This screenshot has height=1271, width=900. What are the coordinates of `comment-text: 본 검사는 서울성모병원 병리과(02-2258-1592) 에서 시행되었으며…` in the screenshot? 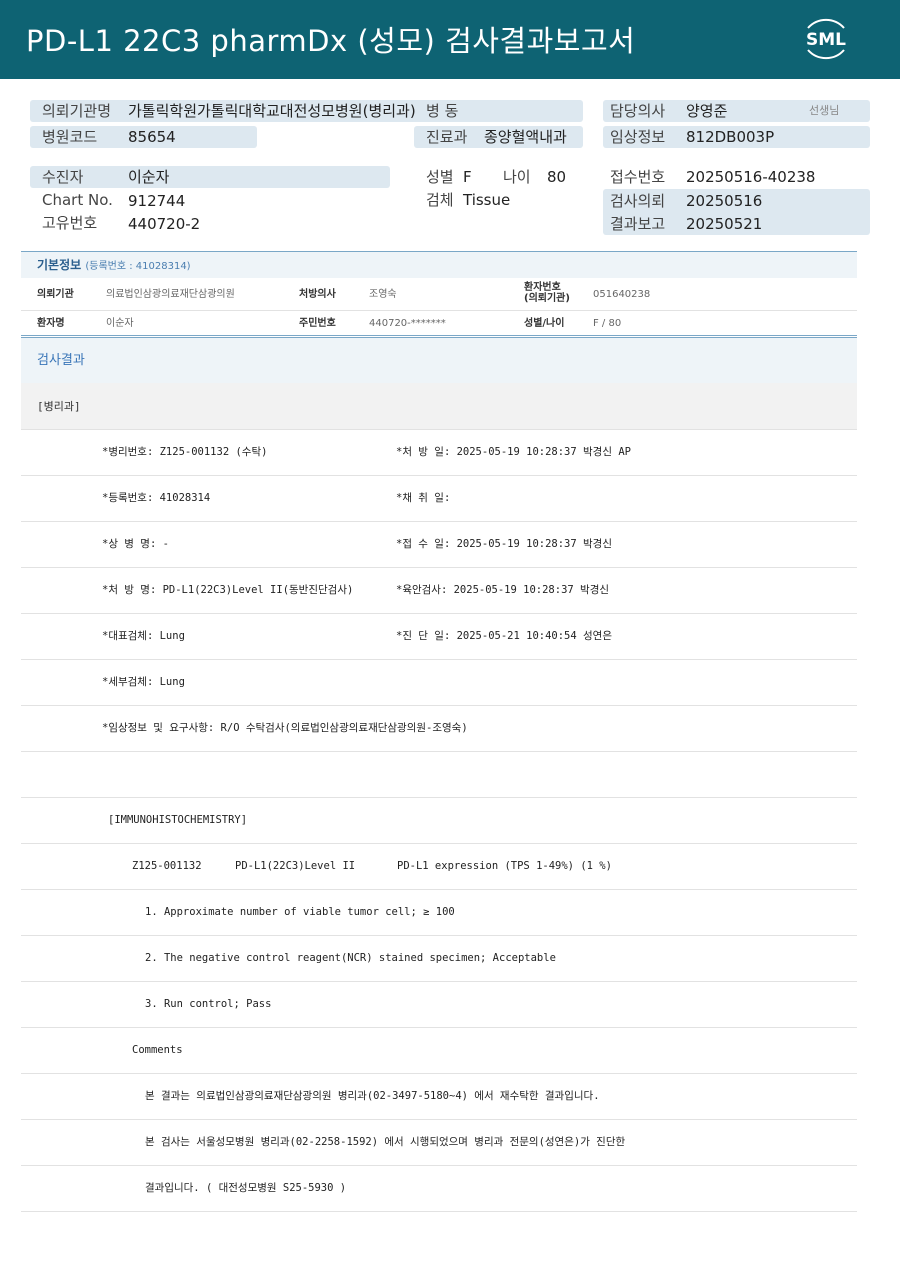 It's located at (385, 1142).